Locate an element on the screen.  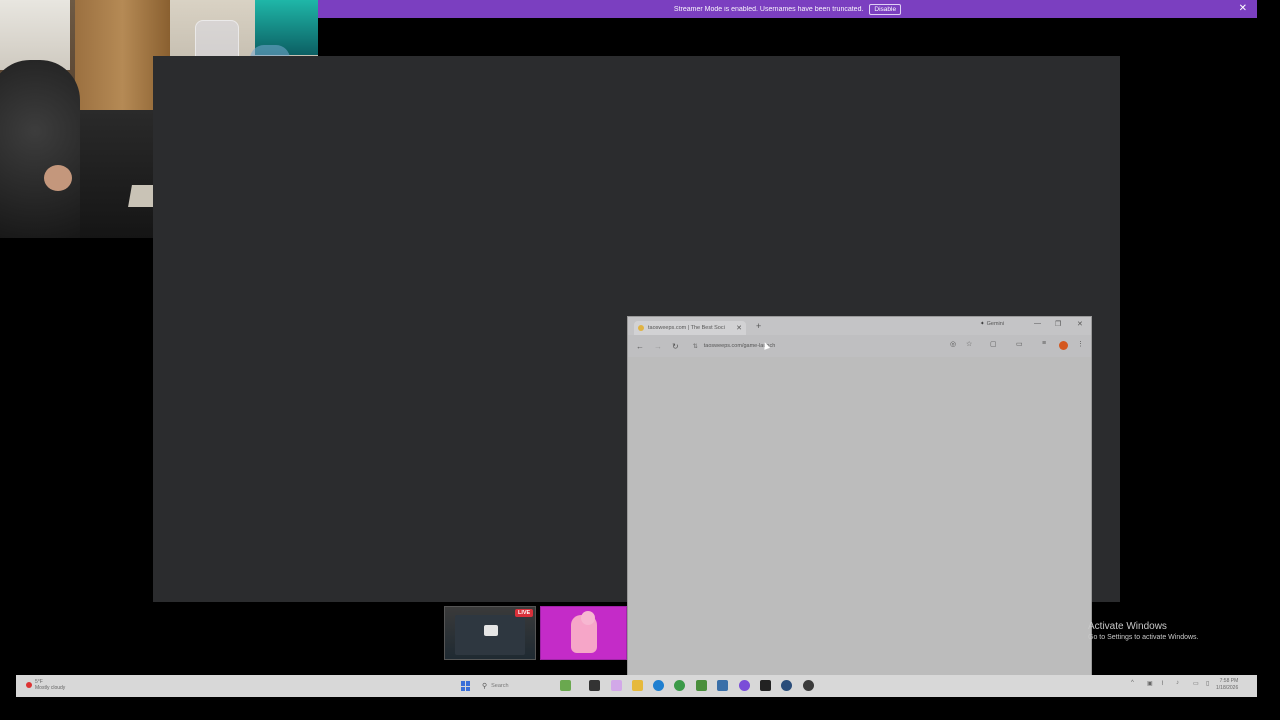
tray-display-icon: ▭ is located at coordinates (1196, 683).